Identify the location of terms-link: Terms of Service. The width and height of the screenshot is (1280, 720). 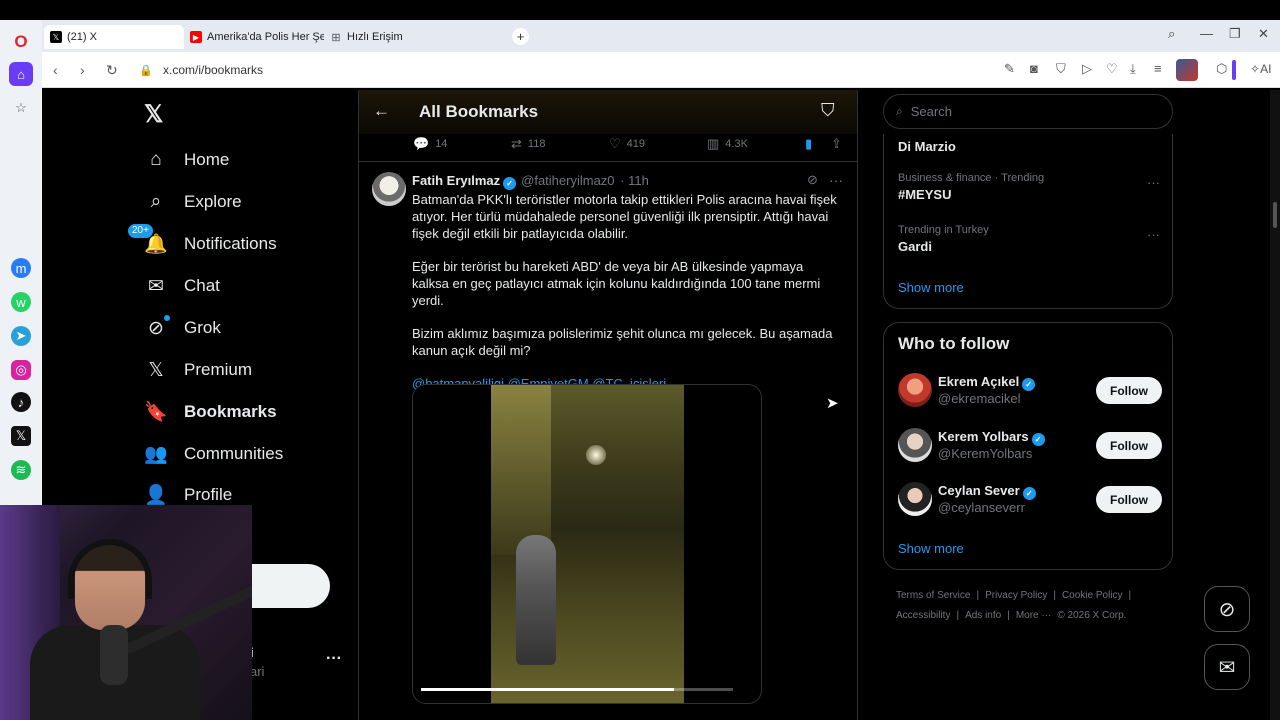
(933, 595).